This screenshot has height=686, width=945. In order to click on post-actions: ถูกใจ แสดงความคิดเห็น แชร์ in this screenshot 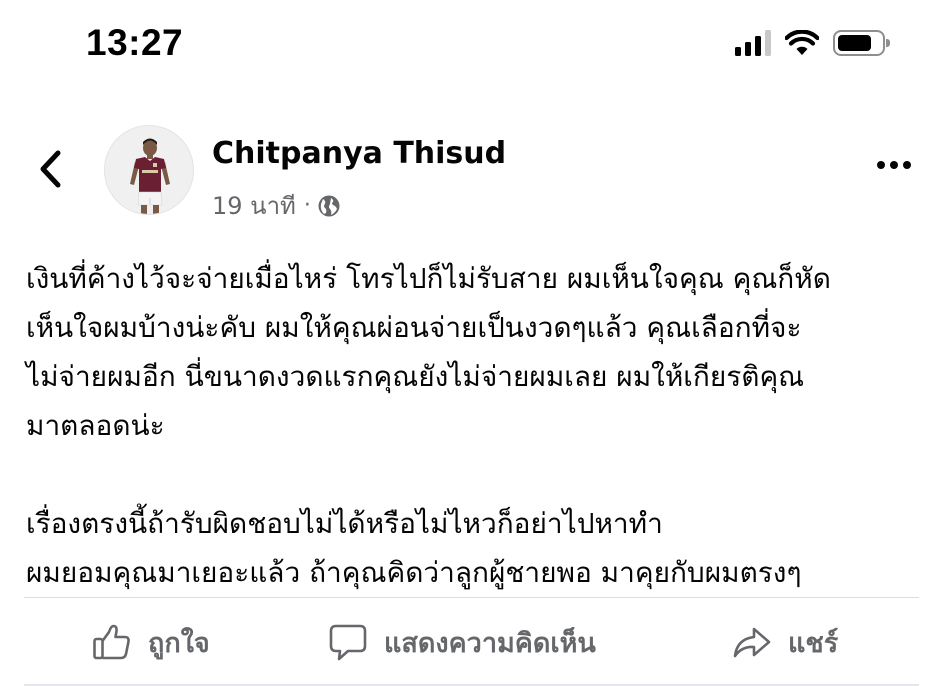, I will do `click(472, 642)`.